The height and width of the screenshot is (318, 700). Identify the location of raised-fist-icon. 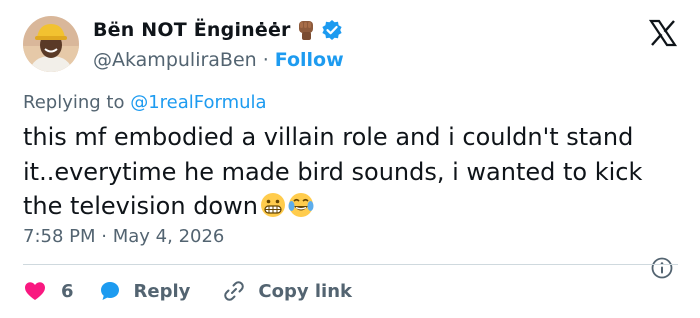
(306, 30).